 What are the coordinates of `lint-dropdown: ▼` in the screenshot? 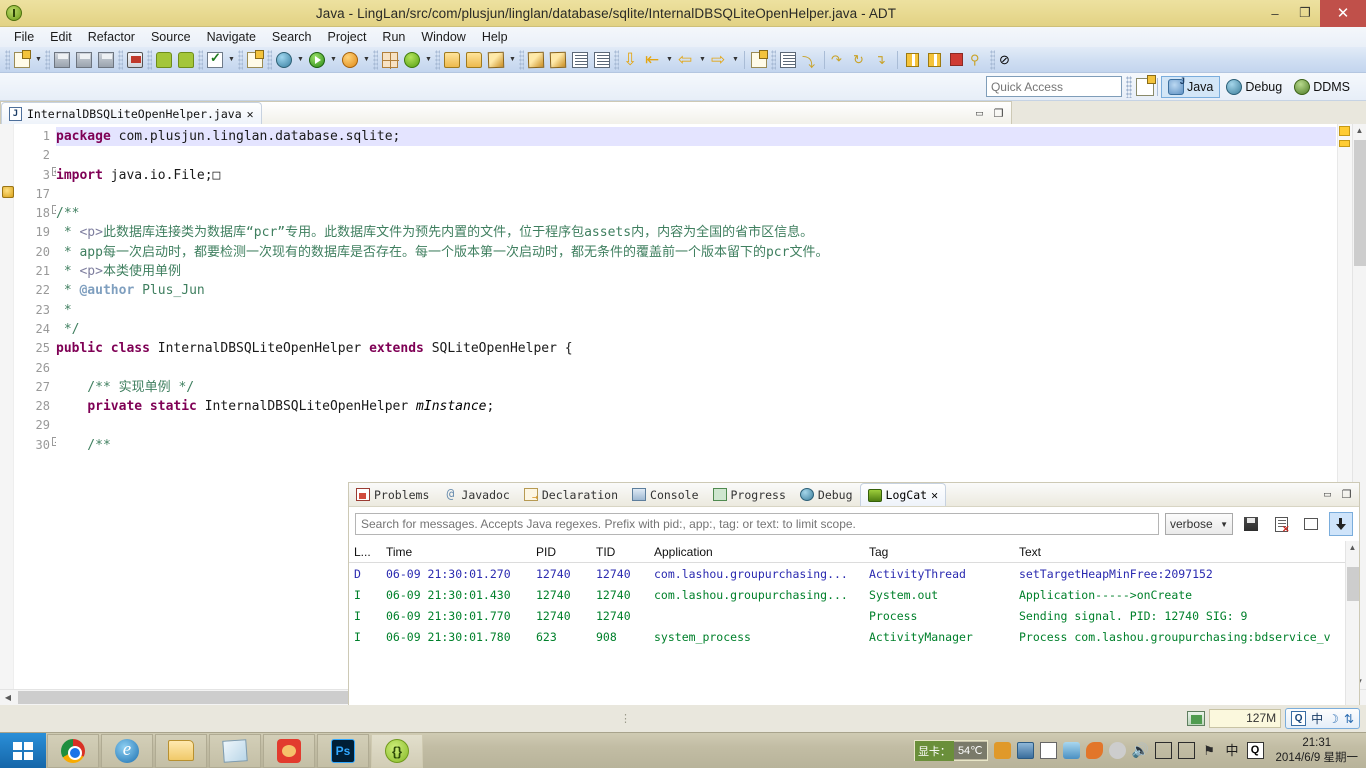 It's located at (231, 60).